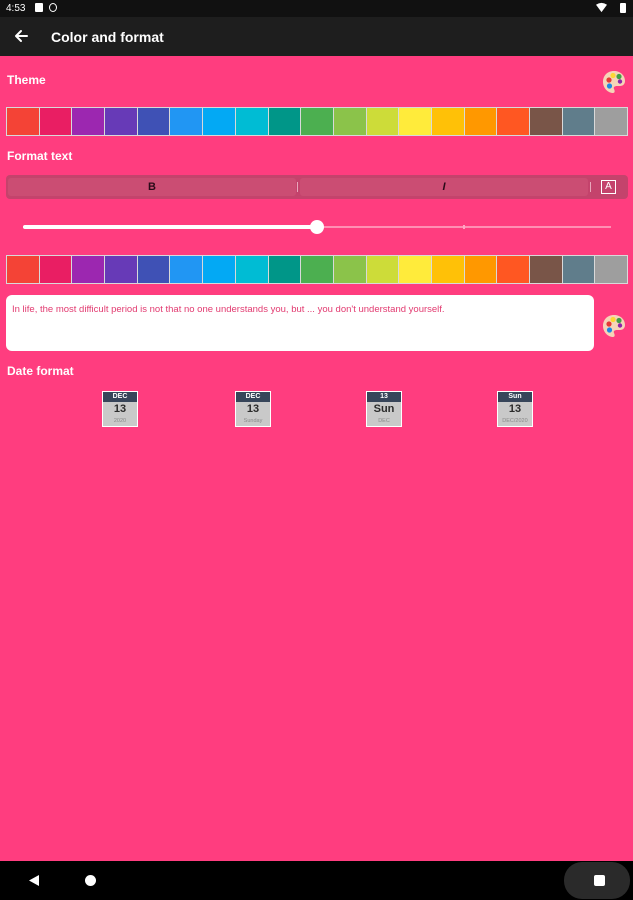 The image size is (633, 900). I want to click on nav-recents-button, so click(597, 880).